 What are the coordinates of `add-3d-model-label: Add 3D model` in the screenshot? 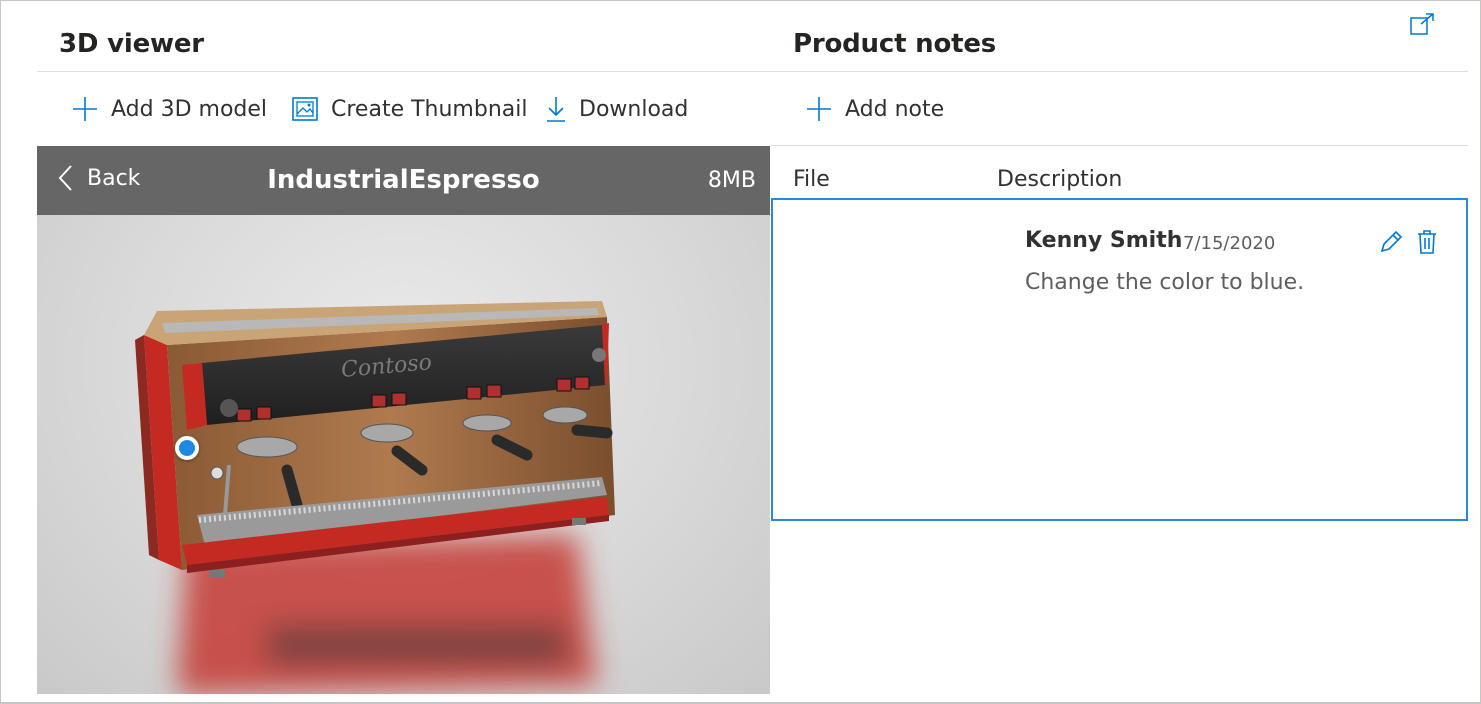 It's located at (189, 109).